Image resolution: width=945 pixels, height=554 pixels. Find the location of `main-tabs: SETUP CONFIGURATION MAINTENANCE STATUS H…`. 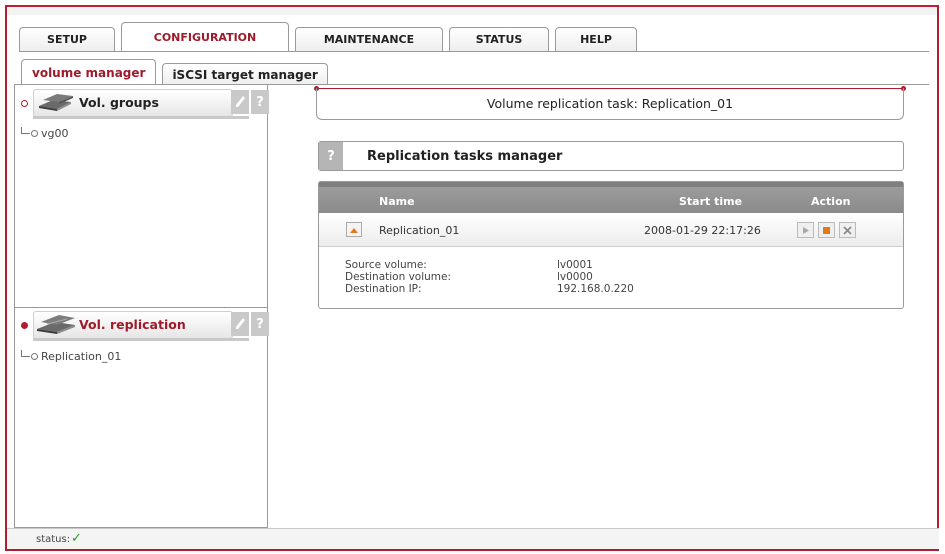

main-tabs: SETUP CONFIGURATION MAINTENANCE STATUS H… is located at coordinates (331, 36).